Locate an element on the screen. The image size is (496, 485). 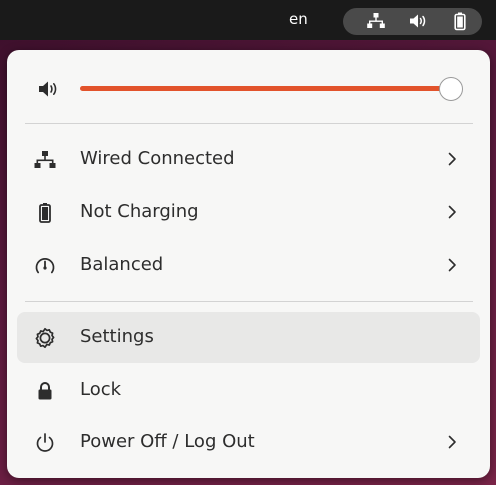
volume-level-track is located at coordinates (265, 88).